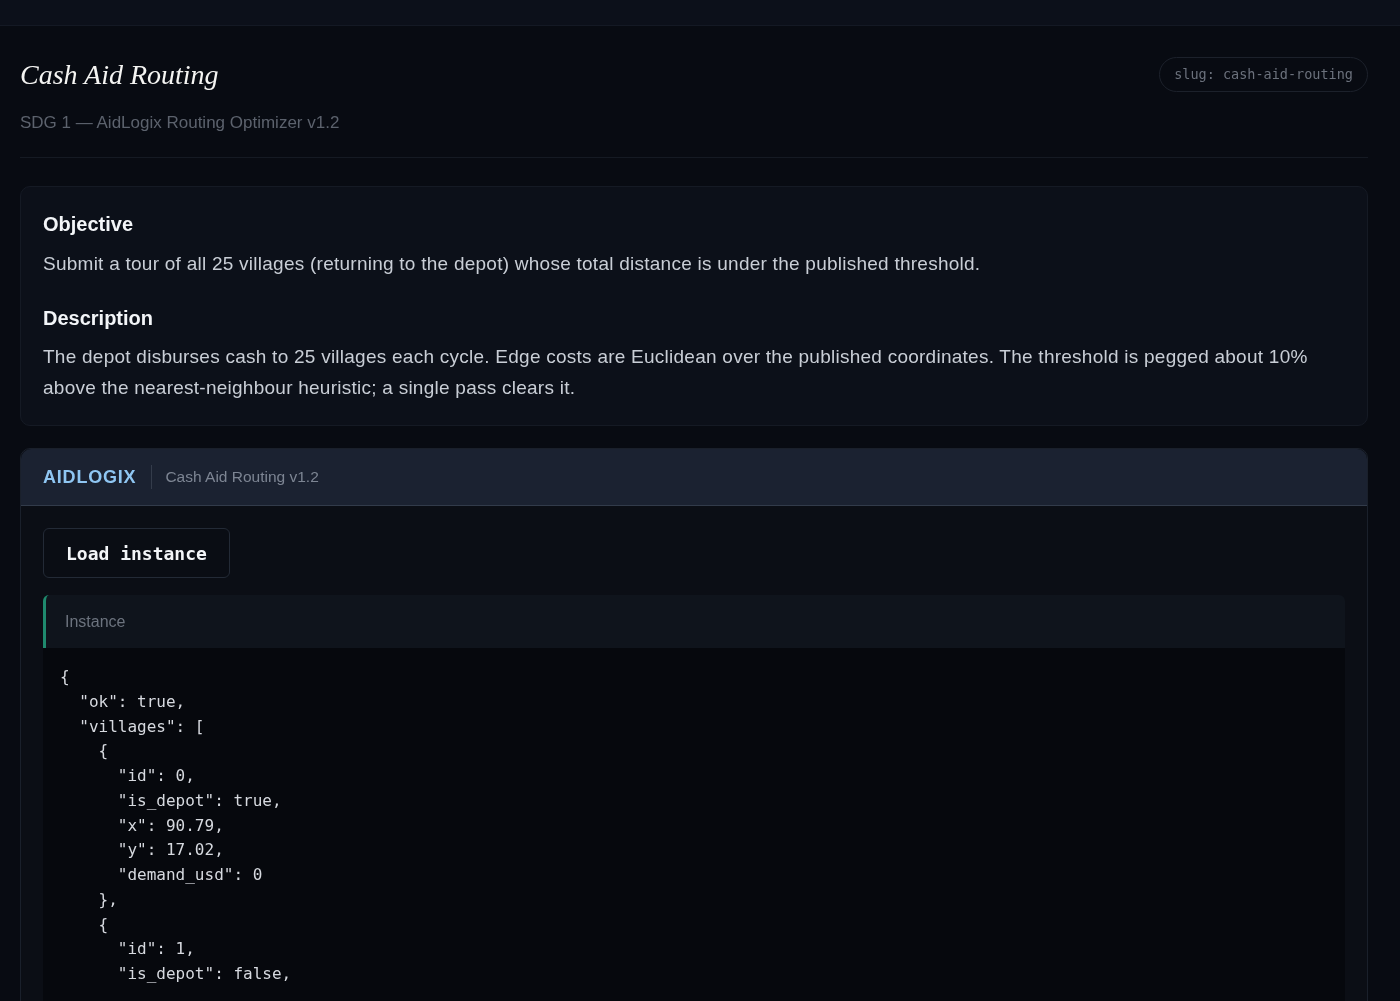 Image resolution: width=1400 pixels, height=1001 pixels. Describe the element at coordinates (170, 825) in the screenshot. I see `code-line: "x": 90.79,` at that location.